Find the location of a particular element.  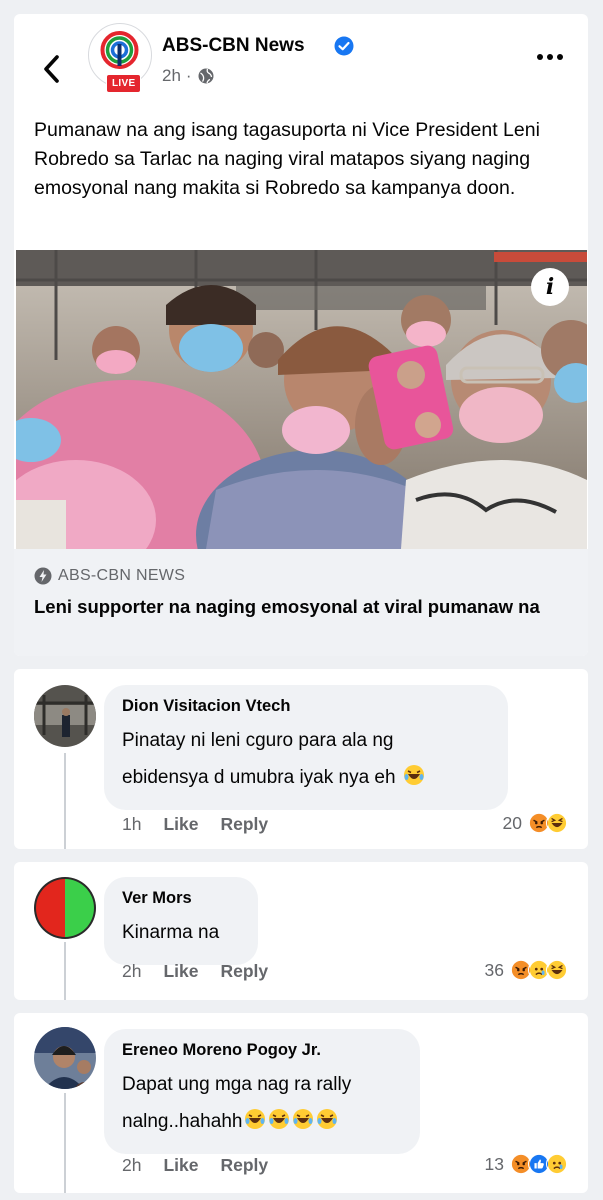

comment-text: nalng..hahahh is located at coordinates (182, 1121).